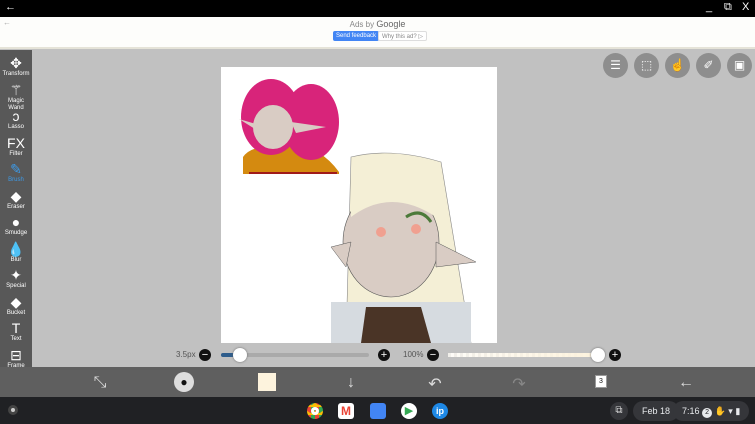  What do you see at coordinates (526, 355) in the screenshot?
I see `opacity-slider` at bounding box center [526, 355].